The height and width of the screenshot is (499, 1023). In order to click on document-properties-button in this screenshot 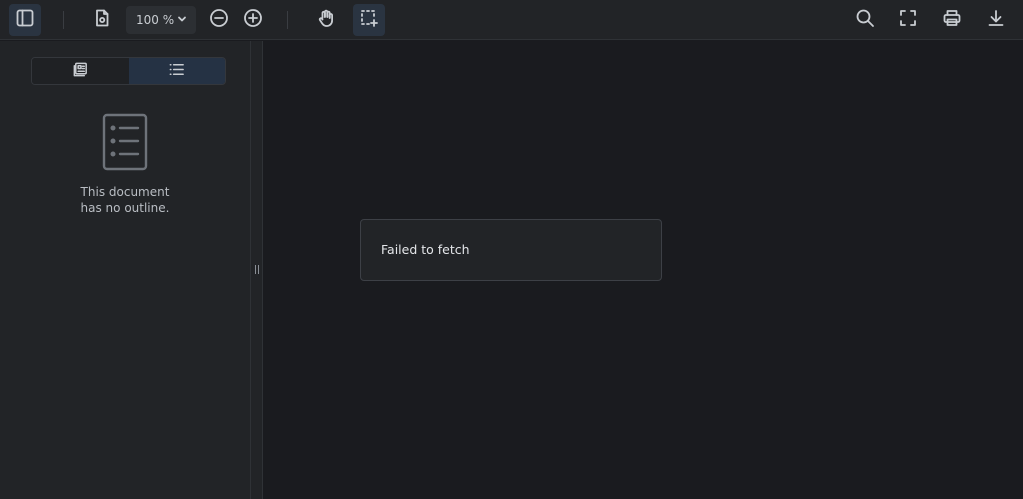, I will do `click(102, 20)`.